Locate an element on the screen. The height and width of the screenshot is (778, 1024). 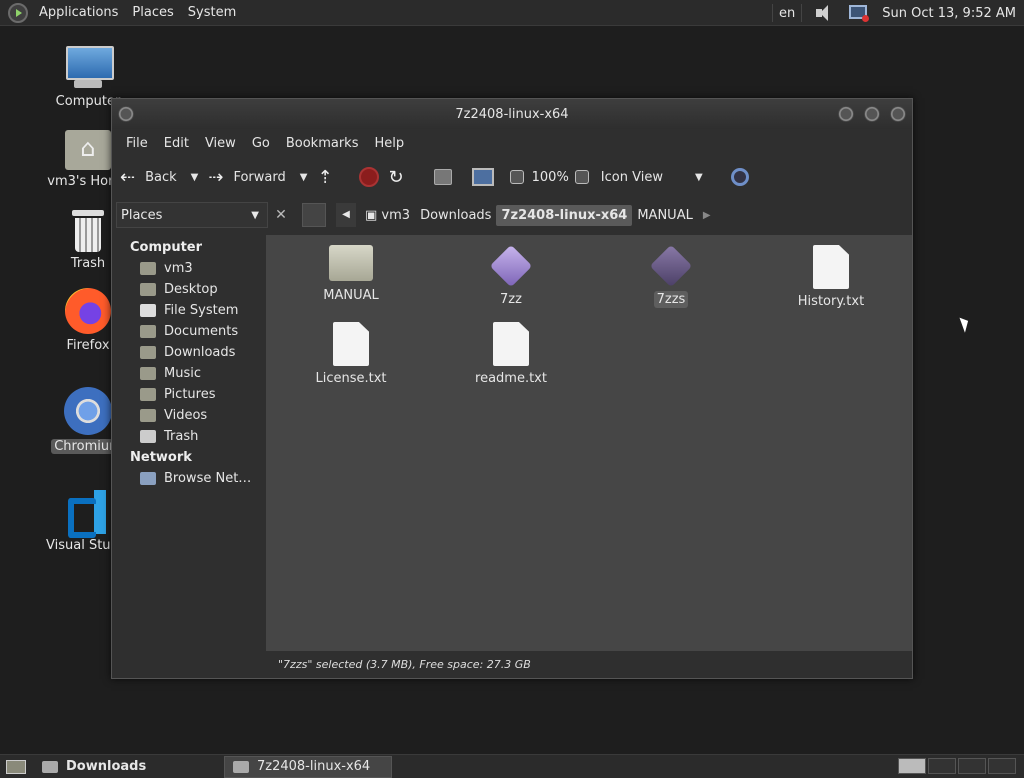
file-item-selected: 7zzs is located at coordinates (671, 276).